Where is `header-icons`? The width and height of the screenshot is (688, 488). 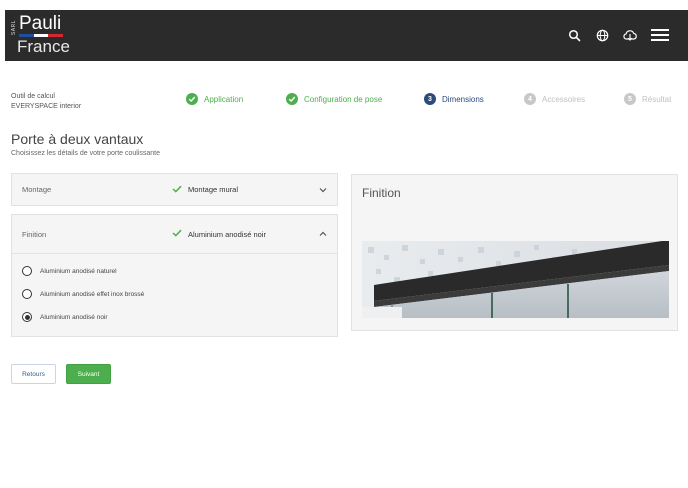
header-icons is located at coordinates (618, 35).